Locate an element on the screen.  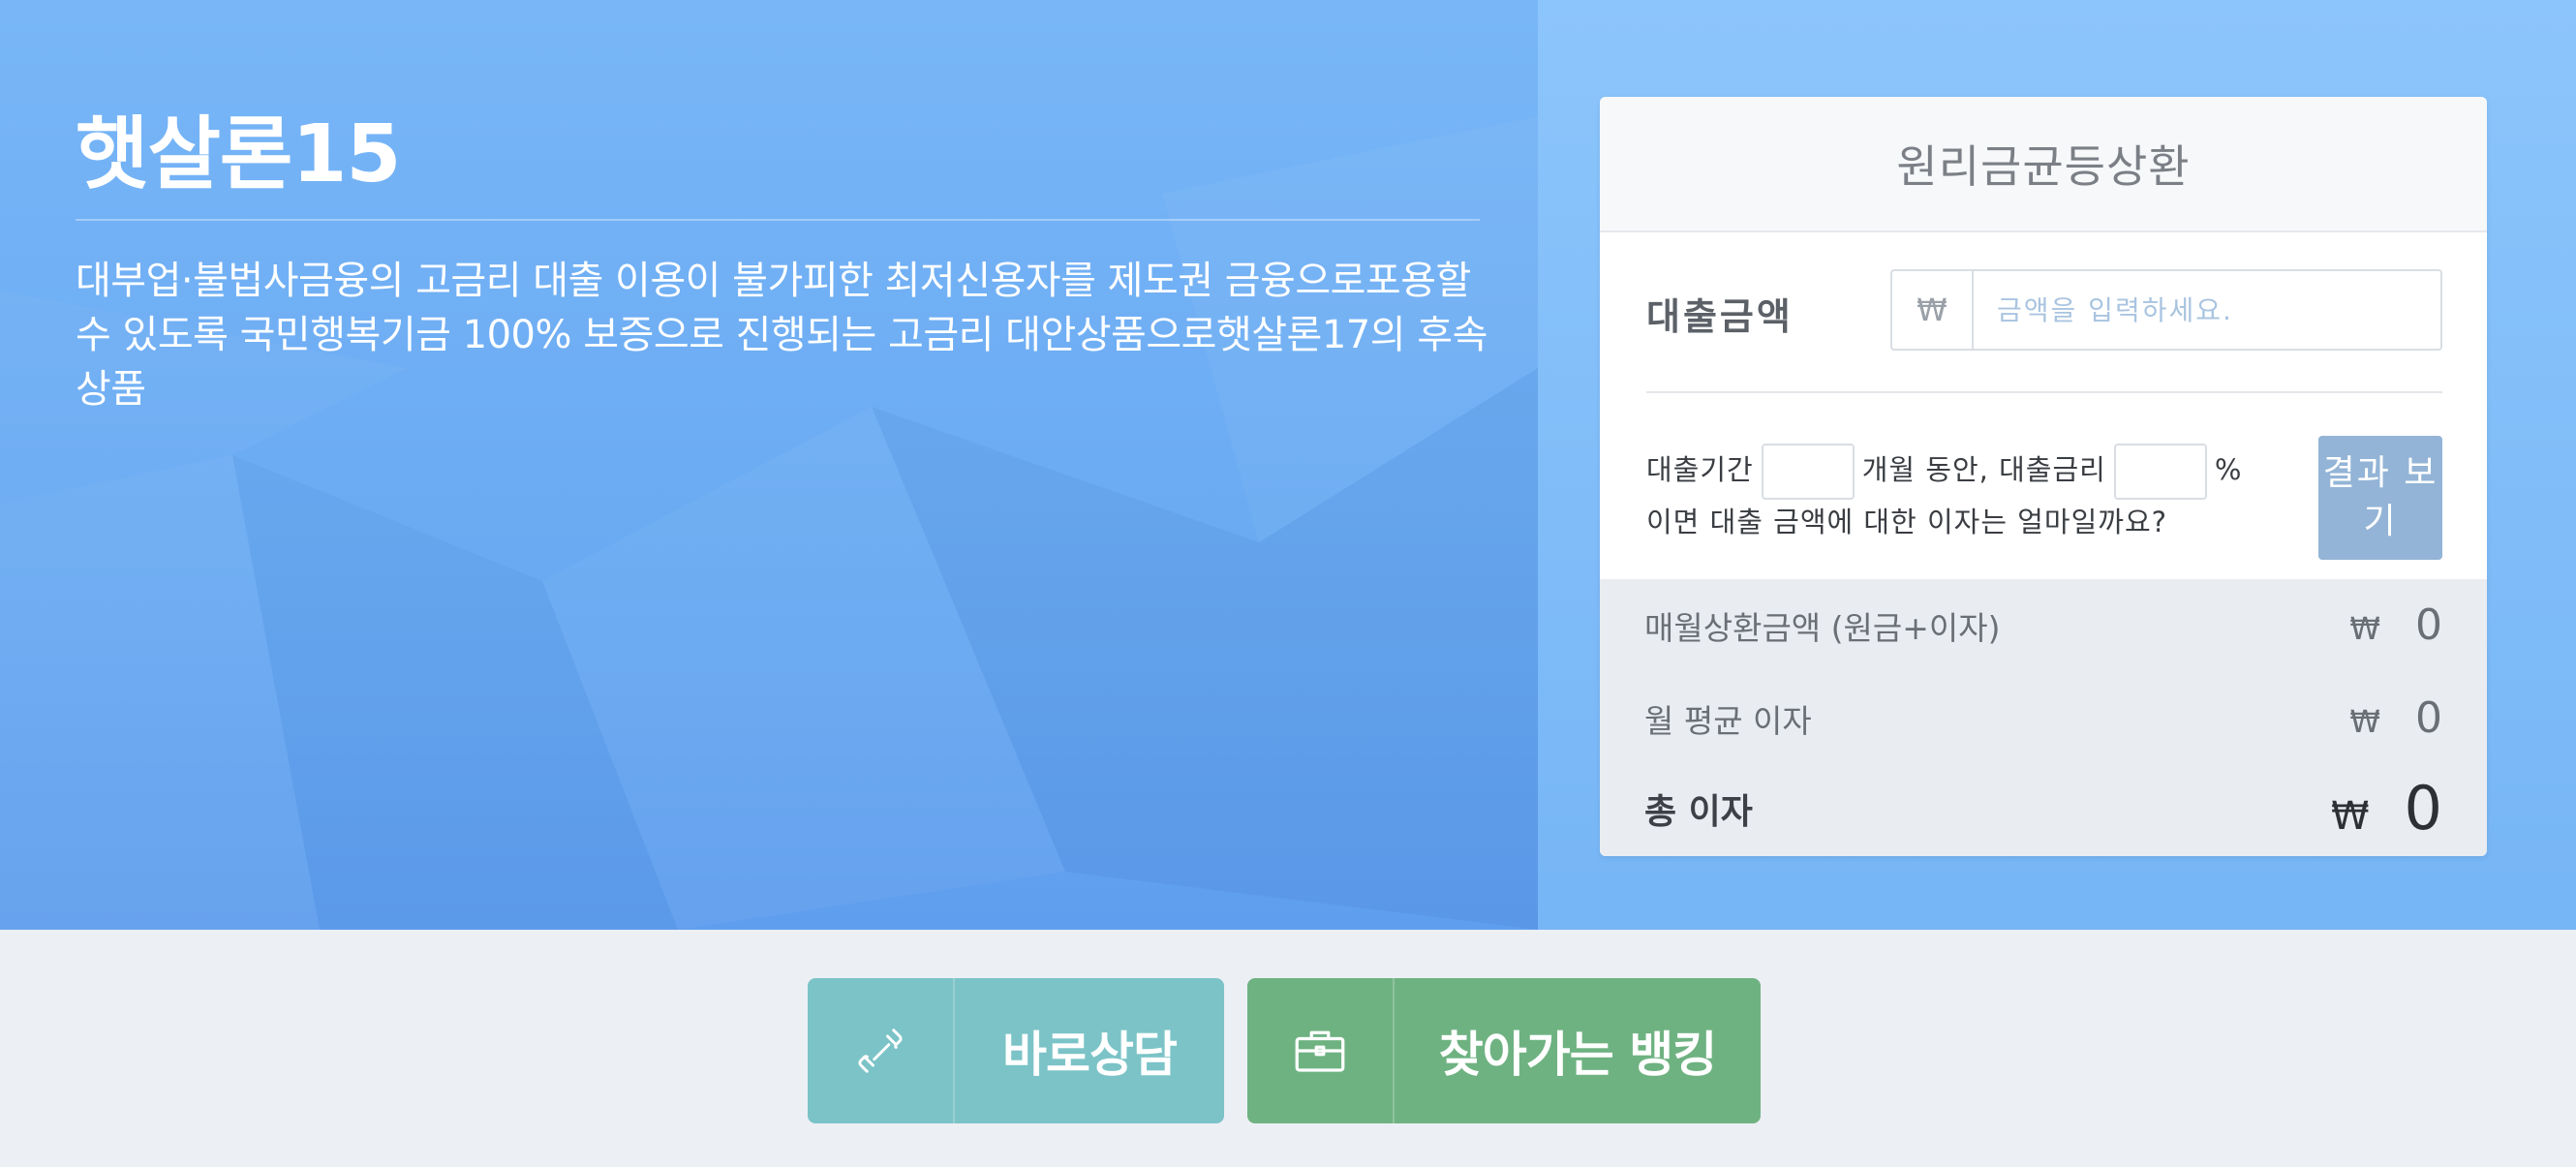
title-divider is located at coordinates (778, 220).